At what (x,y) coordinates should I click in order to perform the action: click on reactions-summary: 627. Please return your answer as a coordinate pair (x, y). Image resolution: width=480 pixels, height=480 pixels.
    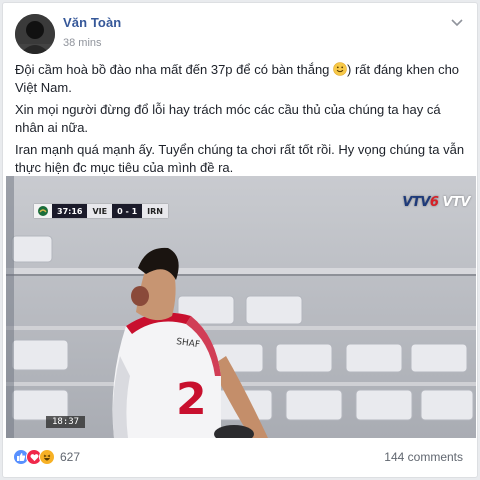
    Looking at the image, I should click on (46, 457).